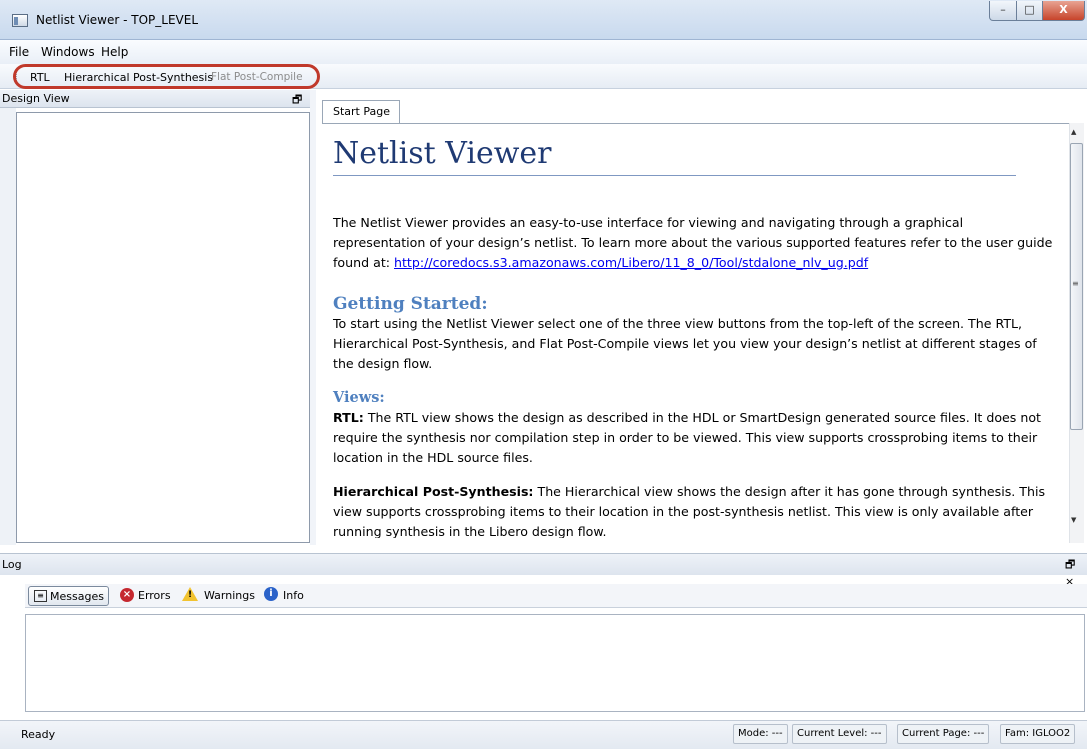  What do you see at coordinates (1038, 734) in the screenshot?
I see `status-family: Fam: IGLOO2` at bounding box center [1038, 734].